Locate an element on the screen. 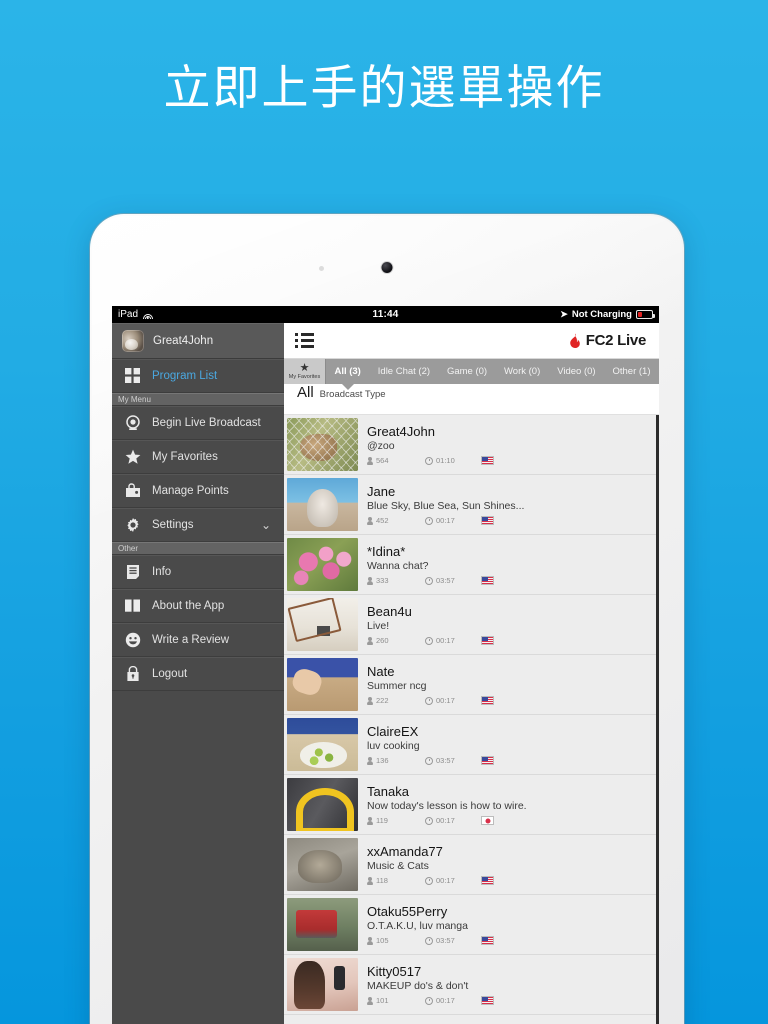  broadcaster-name: Otaku55Perry is located at coordinates (407, 911).